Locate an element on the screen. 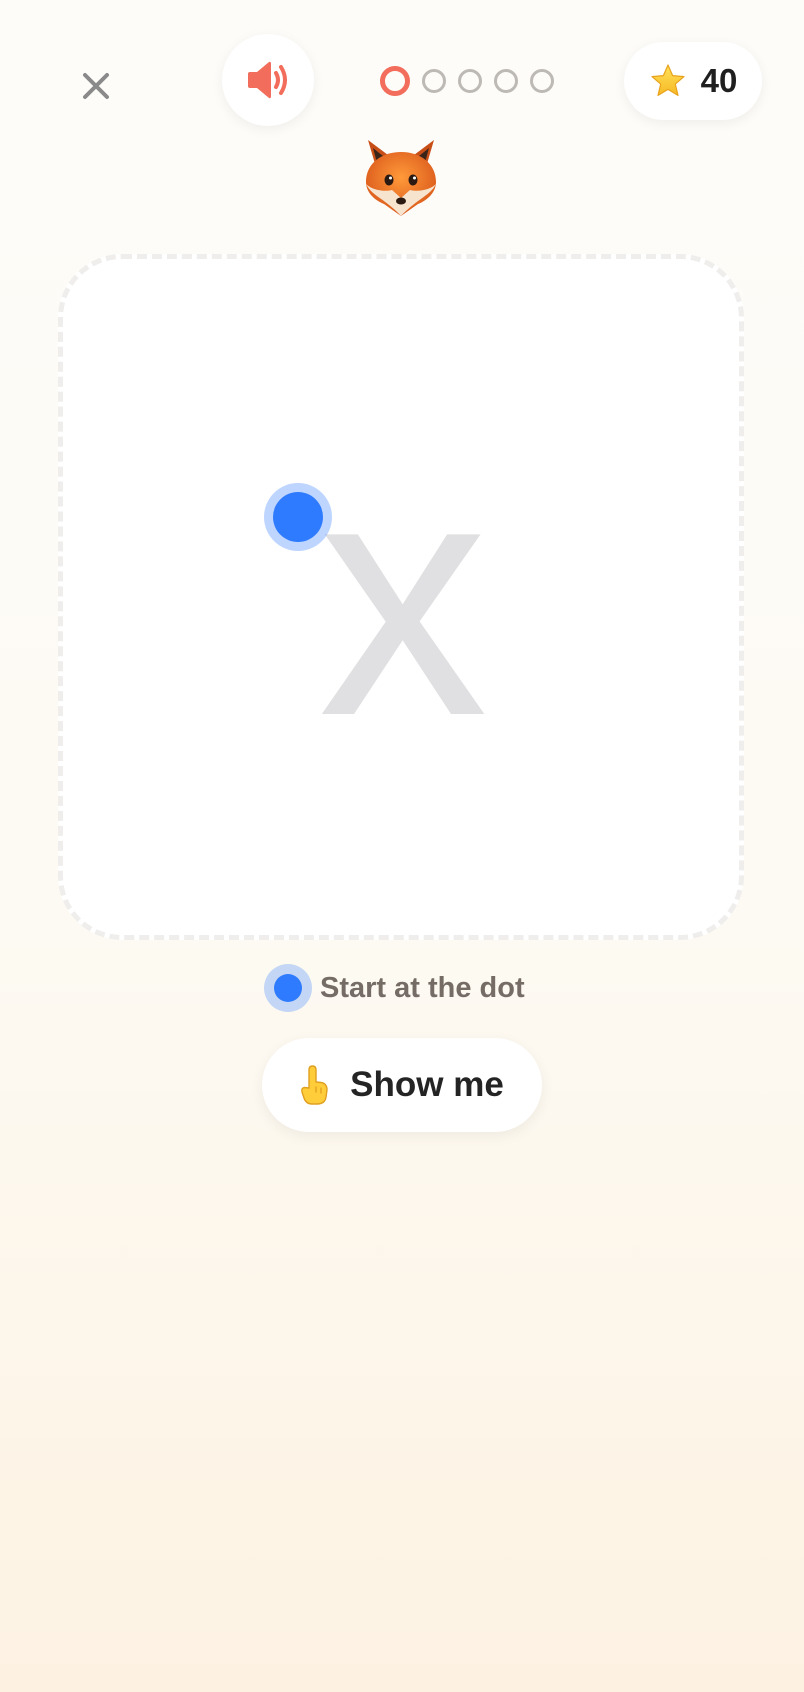 This screenshot has width=804, height=1692. speaker-icon is located at coordinates (267, 80).